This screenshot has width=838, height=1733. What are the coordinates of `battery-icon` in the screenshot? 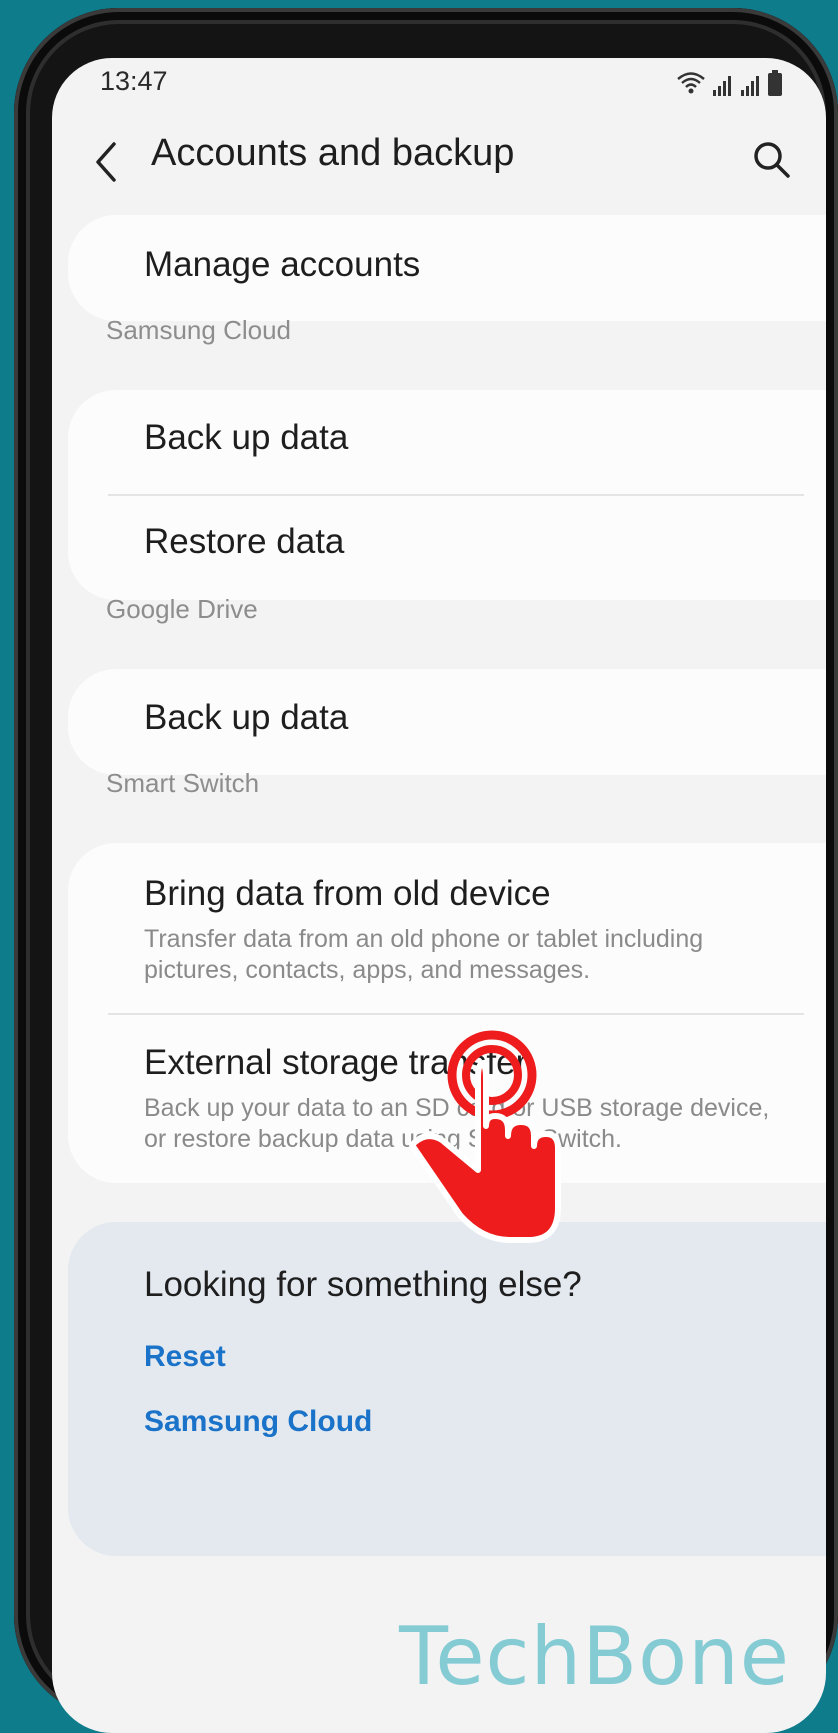 It's located at (775, 83).